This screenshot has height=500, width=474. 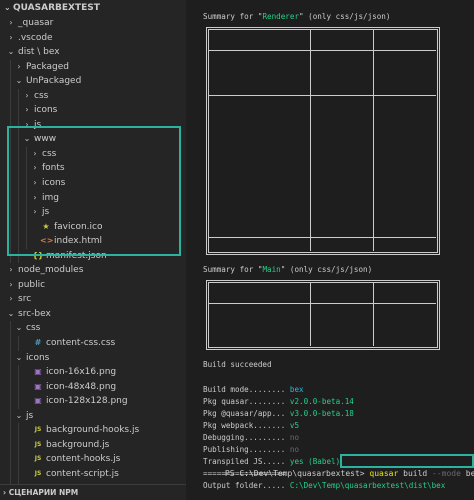 I want to click on tree-folder: › .vscode, so click(x=93, y=38).